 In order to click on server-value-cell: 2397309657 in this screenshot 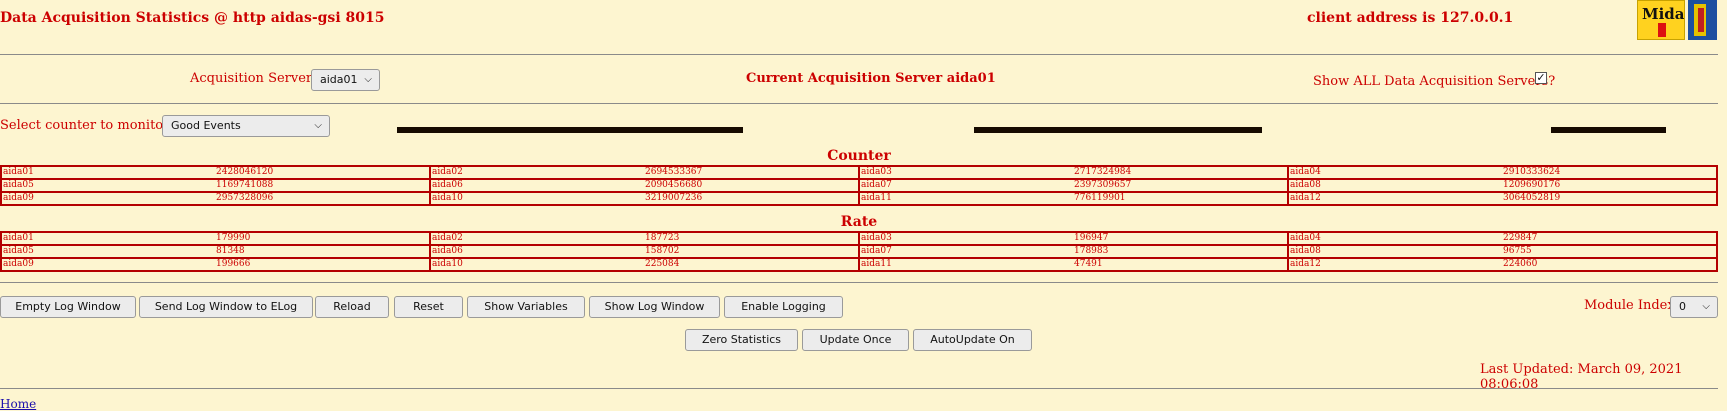, I will do `click(1103, 185)`.